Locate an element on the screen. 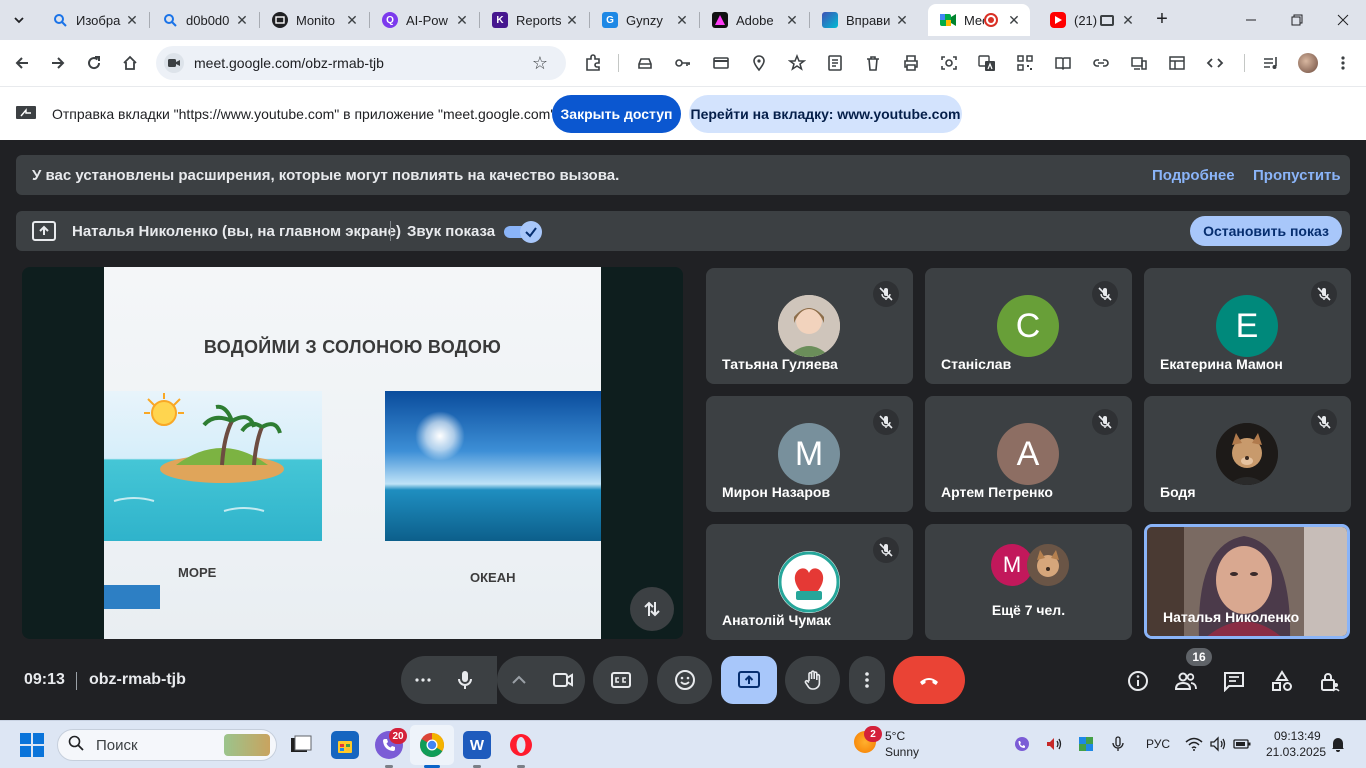 The image size is (1366, 768). star-list-icon is located at coordinates (797, 63).